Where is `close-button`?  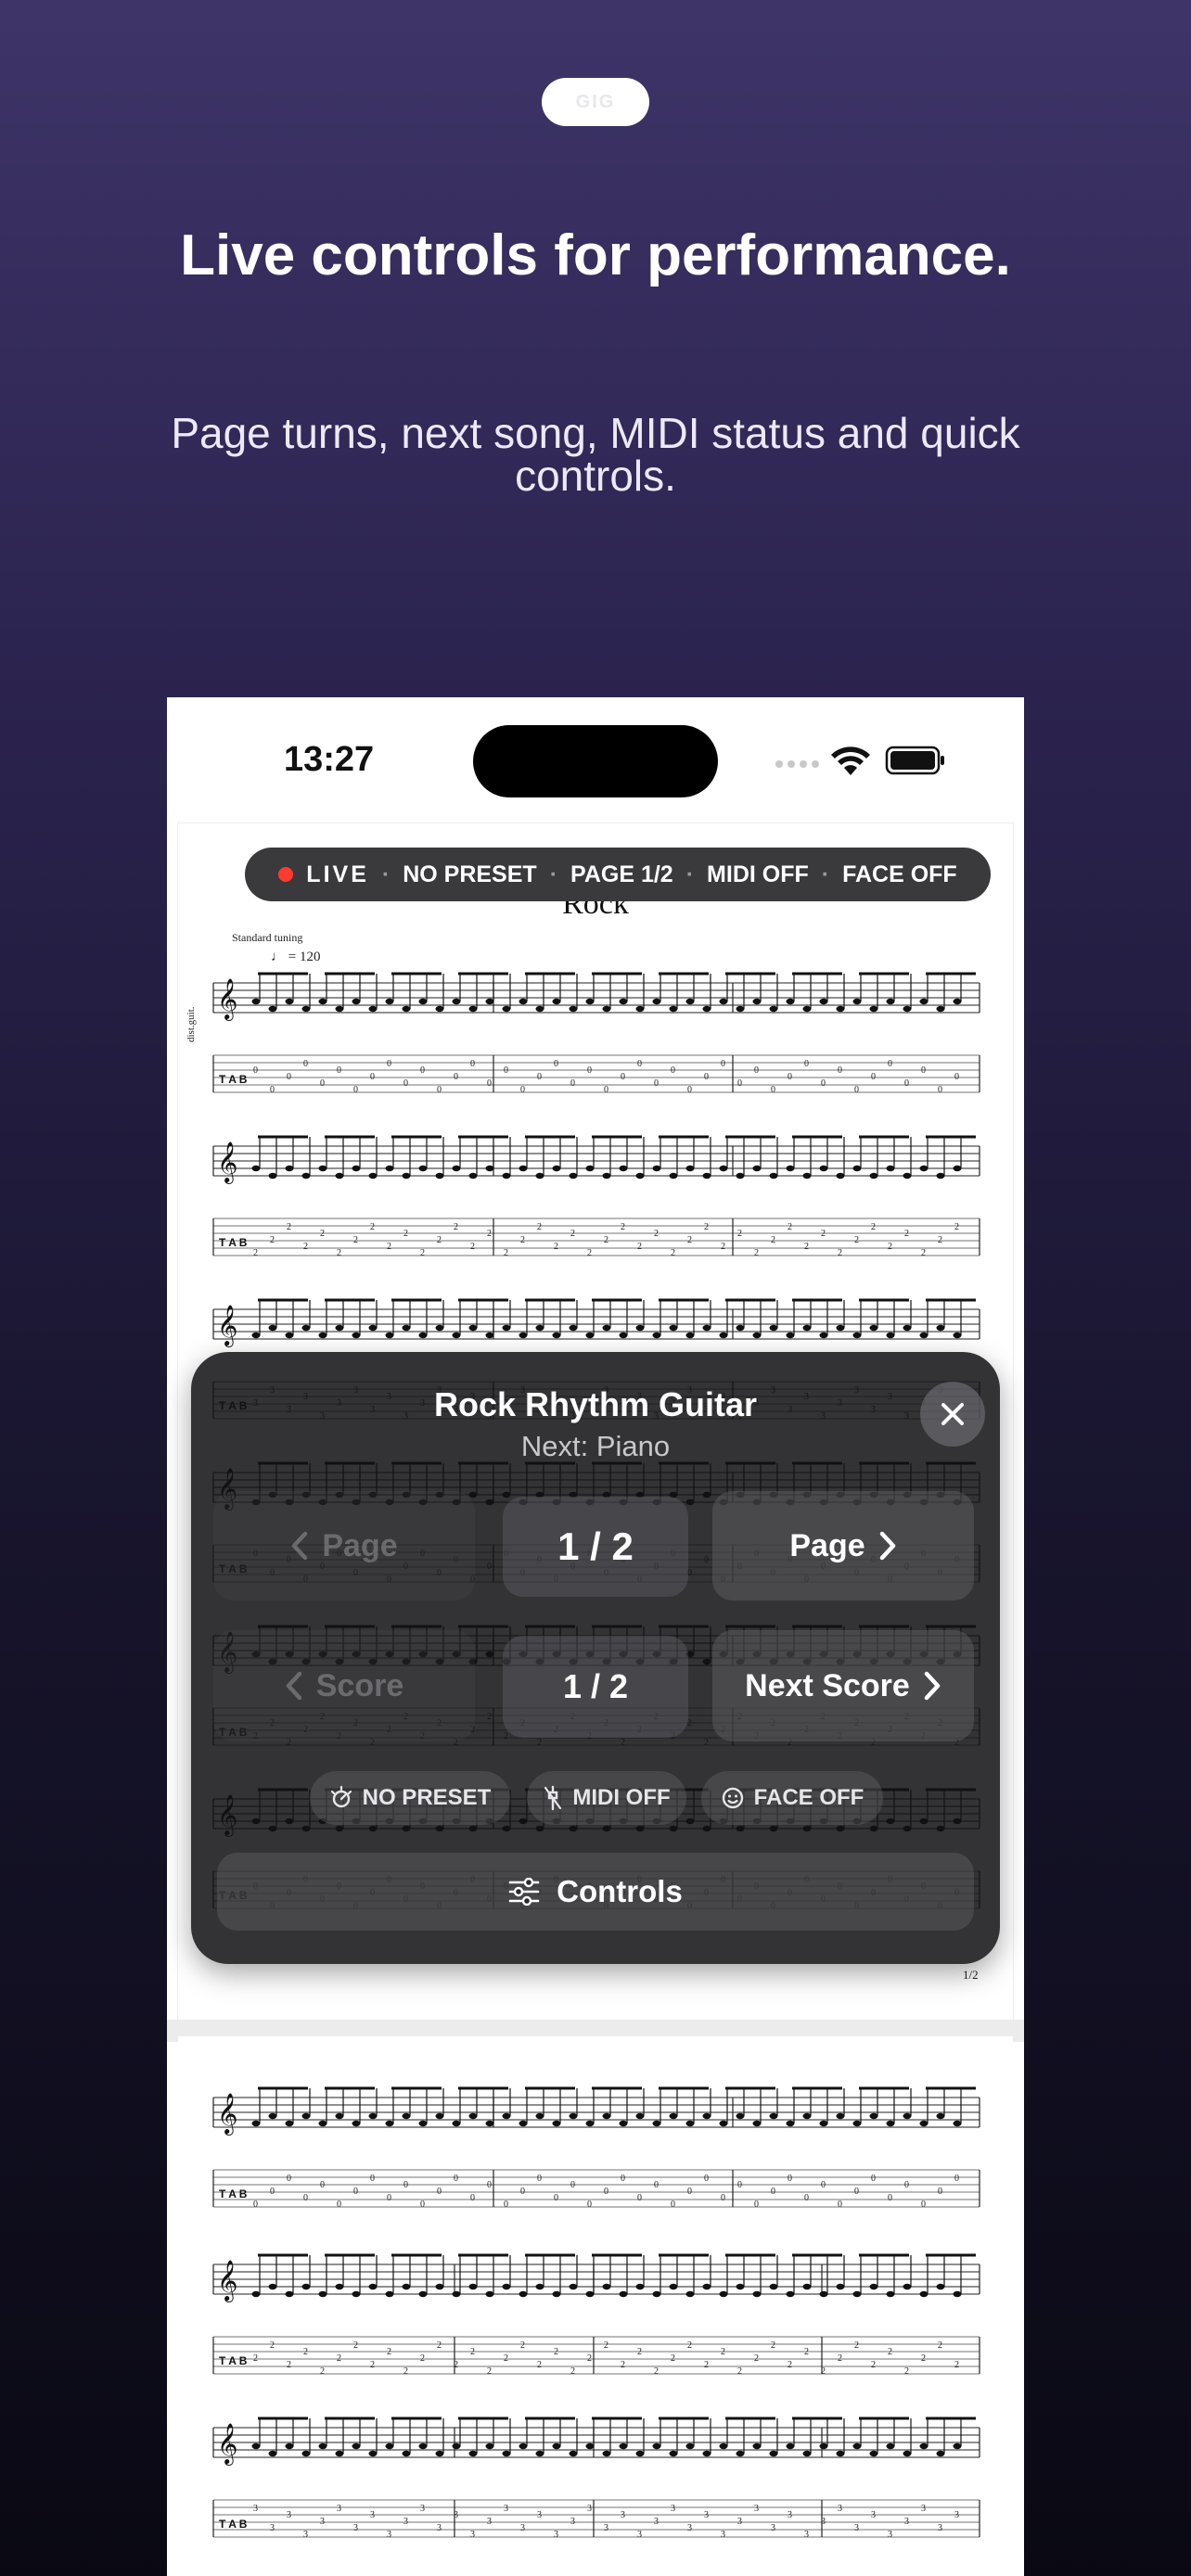 close-button is located at coordinates (952, 1414).